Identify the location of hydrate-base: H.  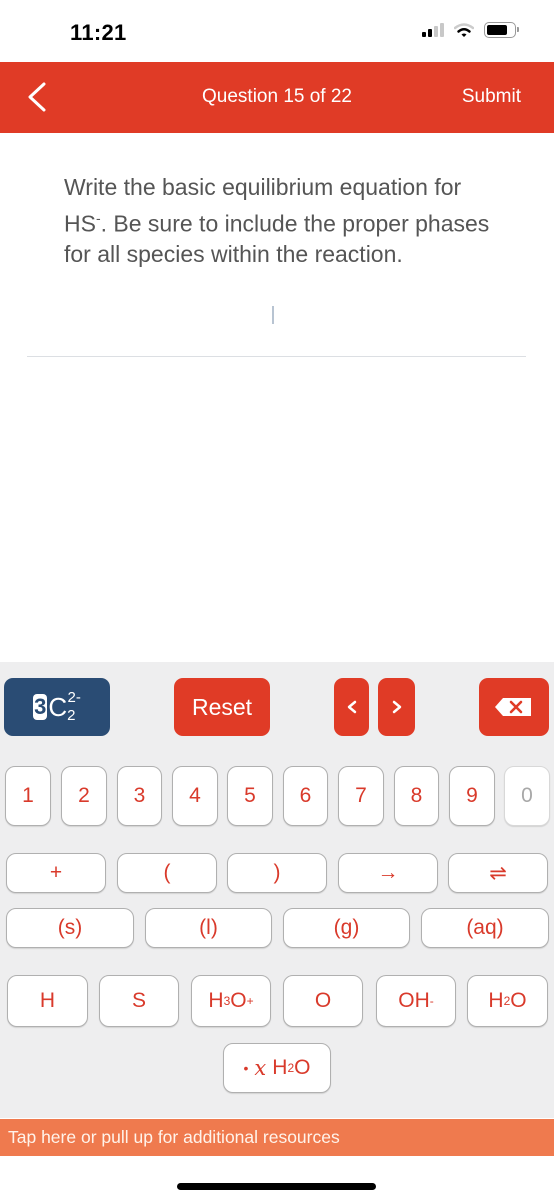
(280, 1067).